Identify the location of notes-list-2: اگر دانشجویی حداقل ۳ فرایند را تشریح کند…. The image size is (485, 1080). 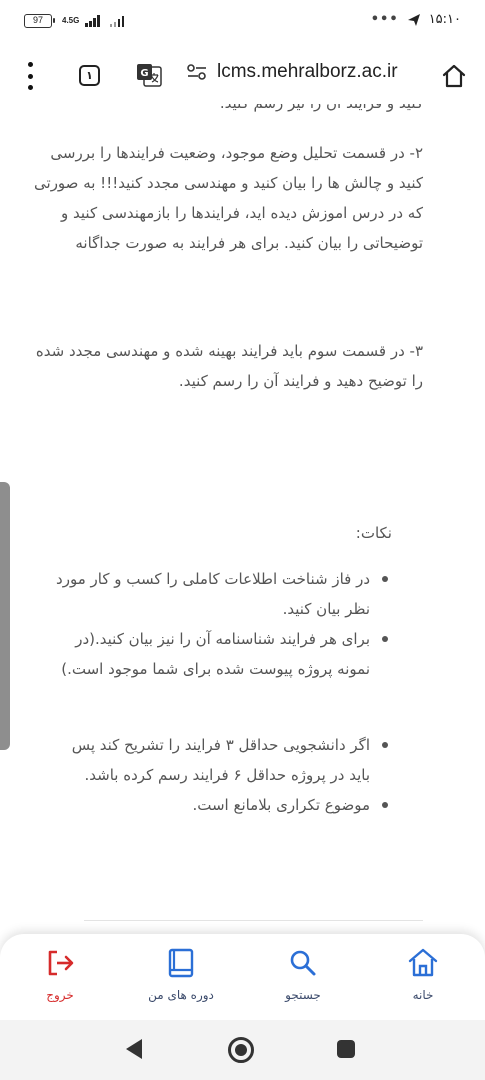
(221, 775).